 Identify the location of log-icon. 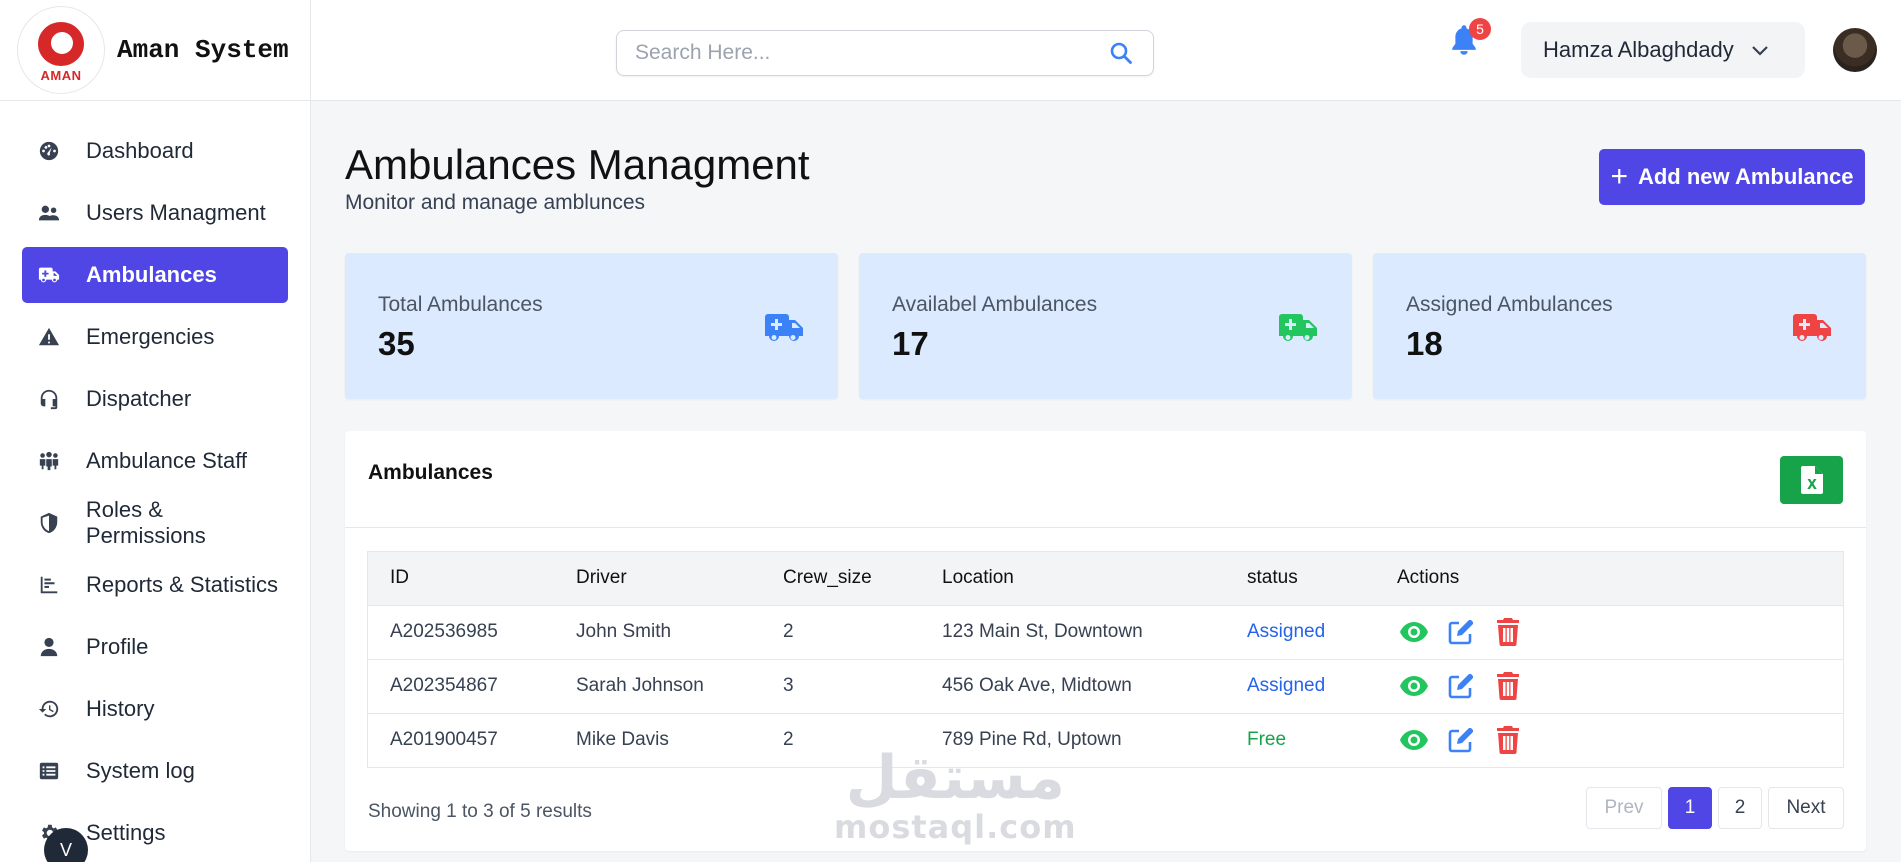
(49, 771).